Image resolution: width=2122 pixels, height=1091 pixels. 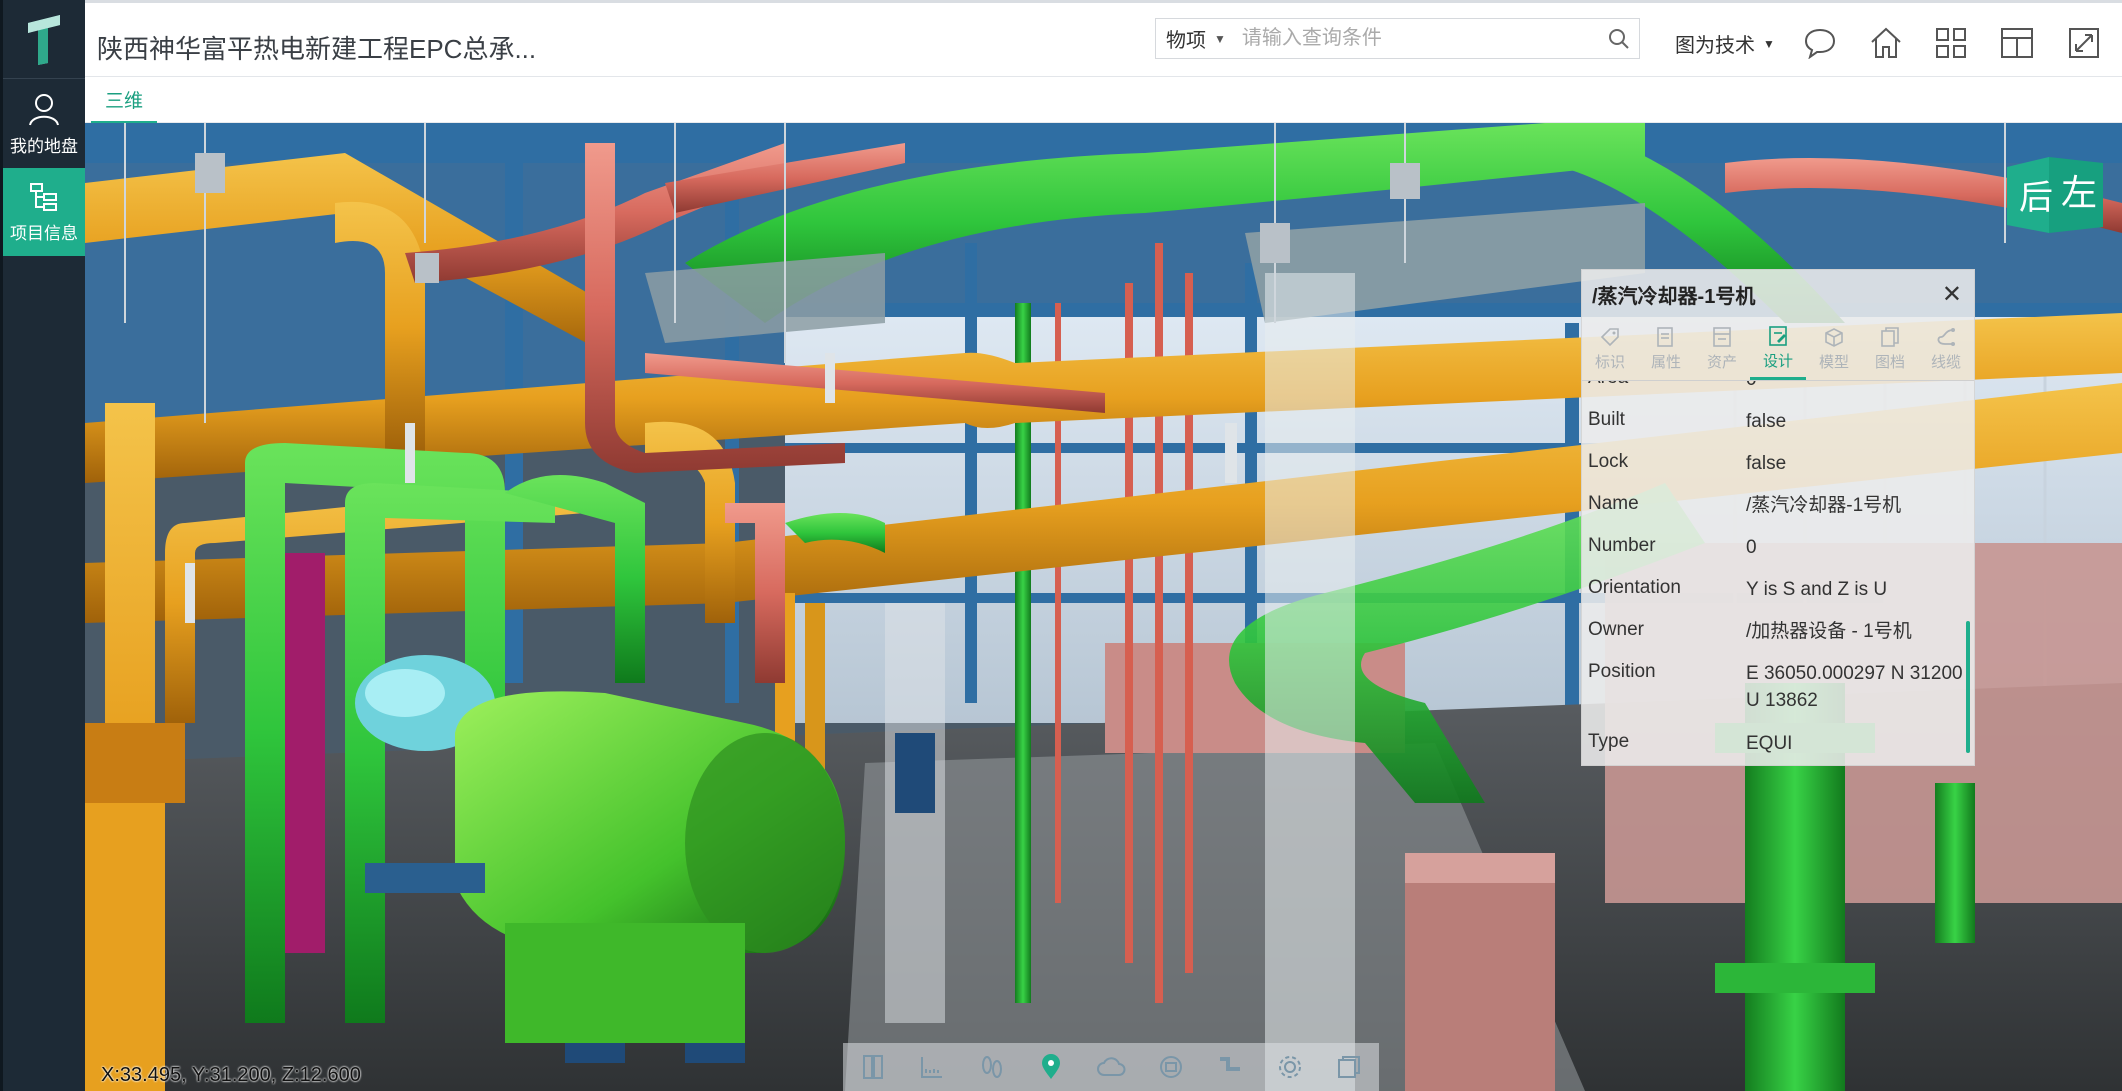 What do you see at coordinates (1722, 337) in the screenshot?
I see `asset-icon` at bounding box center [1722, 337].